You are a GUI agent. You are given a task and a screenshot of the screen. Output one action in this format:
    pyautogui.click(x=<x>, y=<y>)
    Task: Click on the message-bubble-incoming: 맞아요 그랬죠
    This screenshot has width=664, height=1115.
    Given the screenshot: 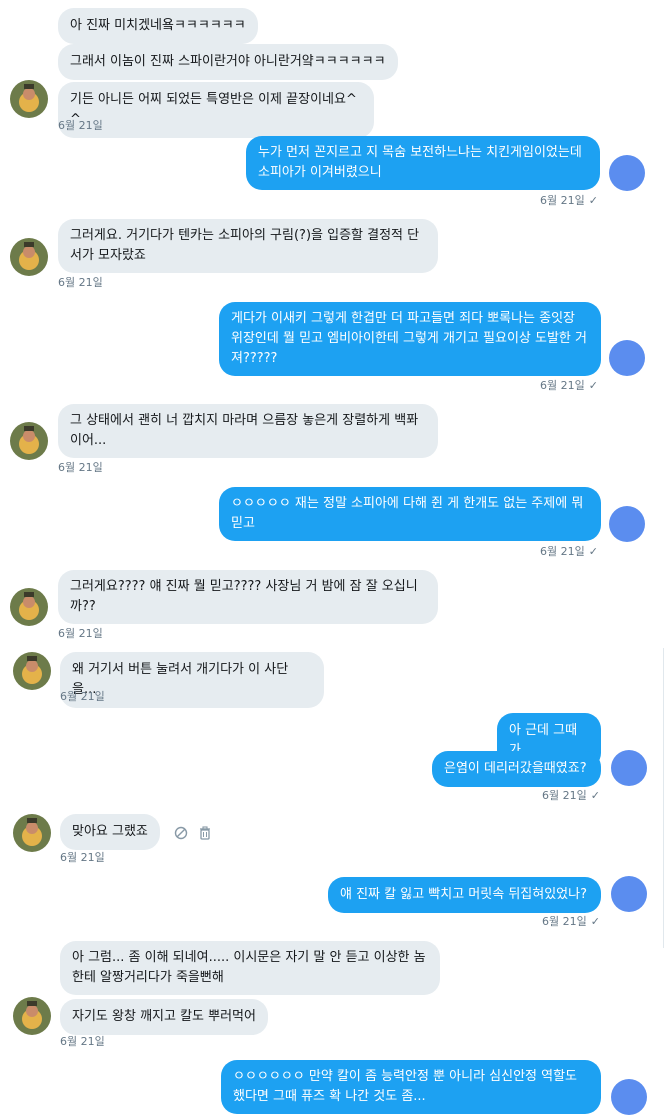 What is the action you would take?
    pyautogui.click(x=110, y=832)
    